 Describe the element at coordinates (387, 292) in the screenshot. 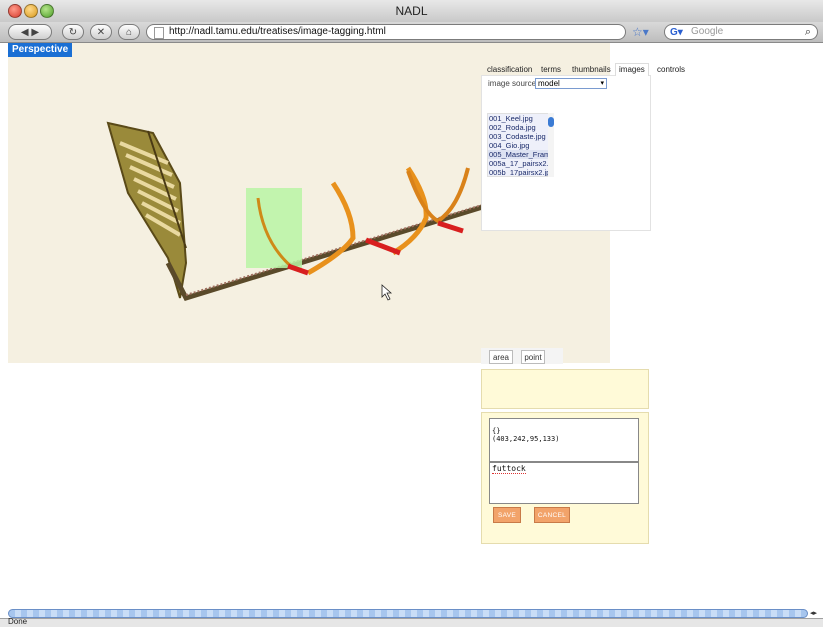

I see `mouse-cursor-icon` at that location.